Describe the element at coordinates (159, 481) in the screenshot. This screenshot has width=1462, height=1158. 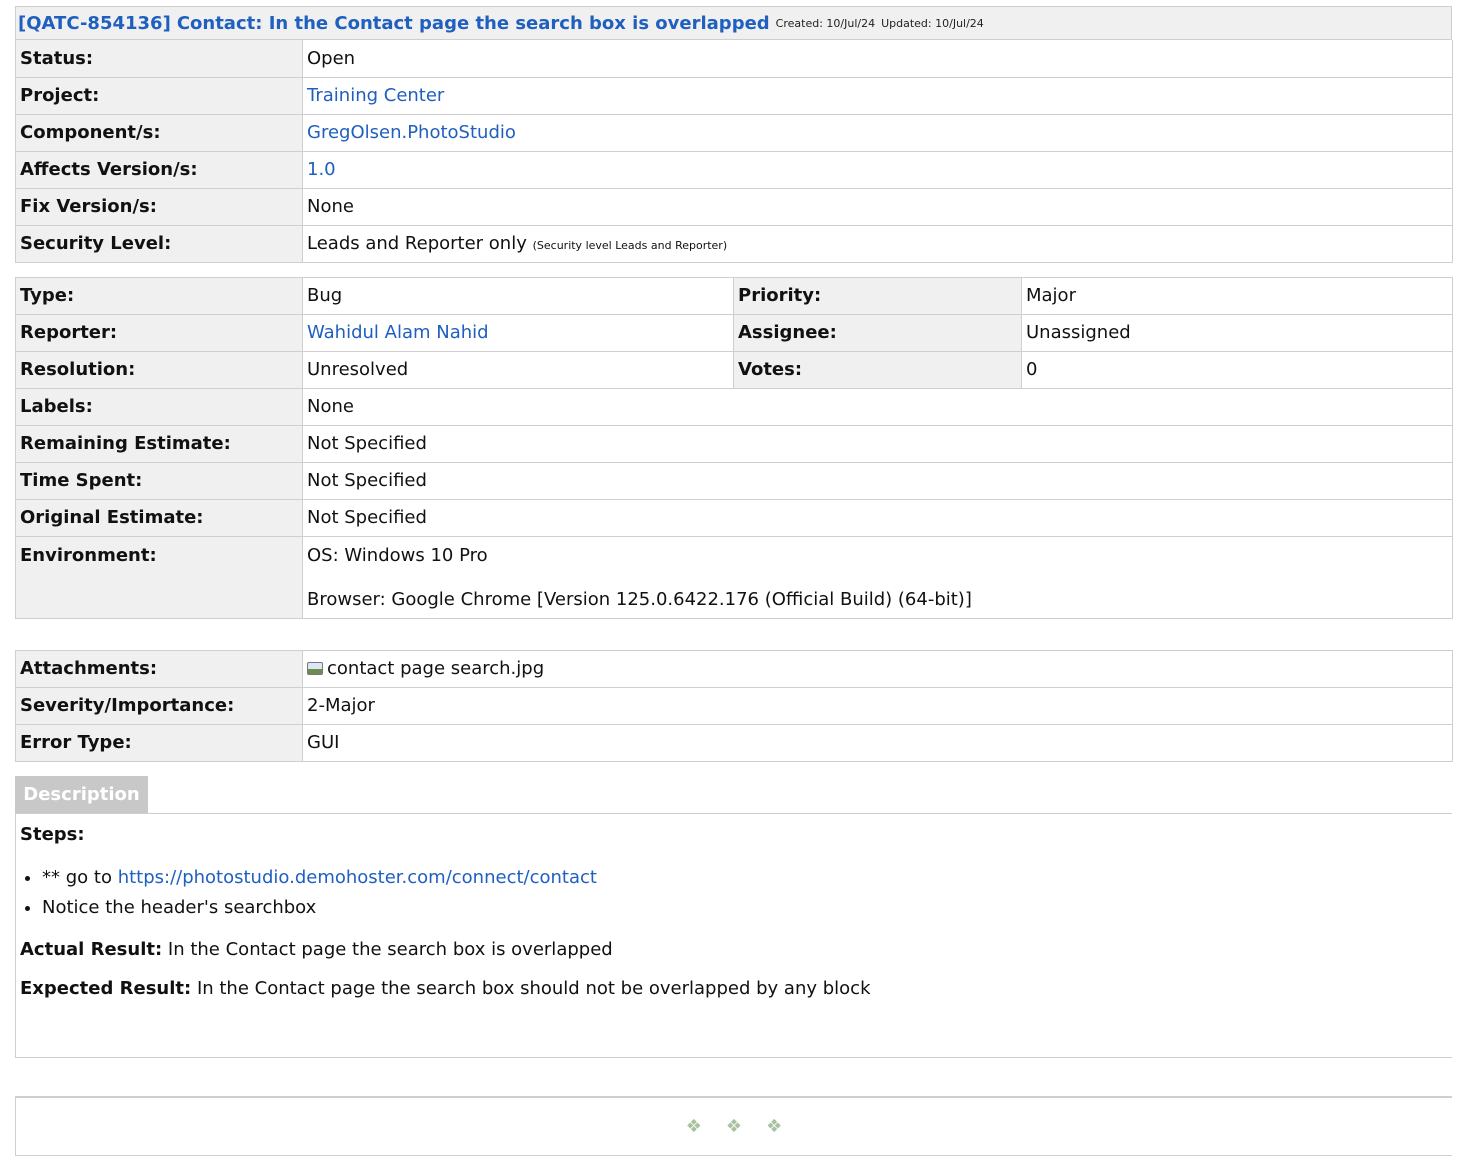
I see `time-spent-label: Time Spent:` at that location.